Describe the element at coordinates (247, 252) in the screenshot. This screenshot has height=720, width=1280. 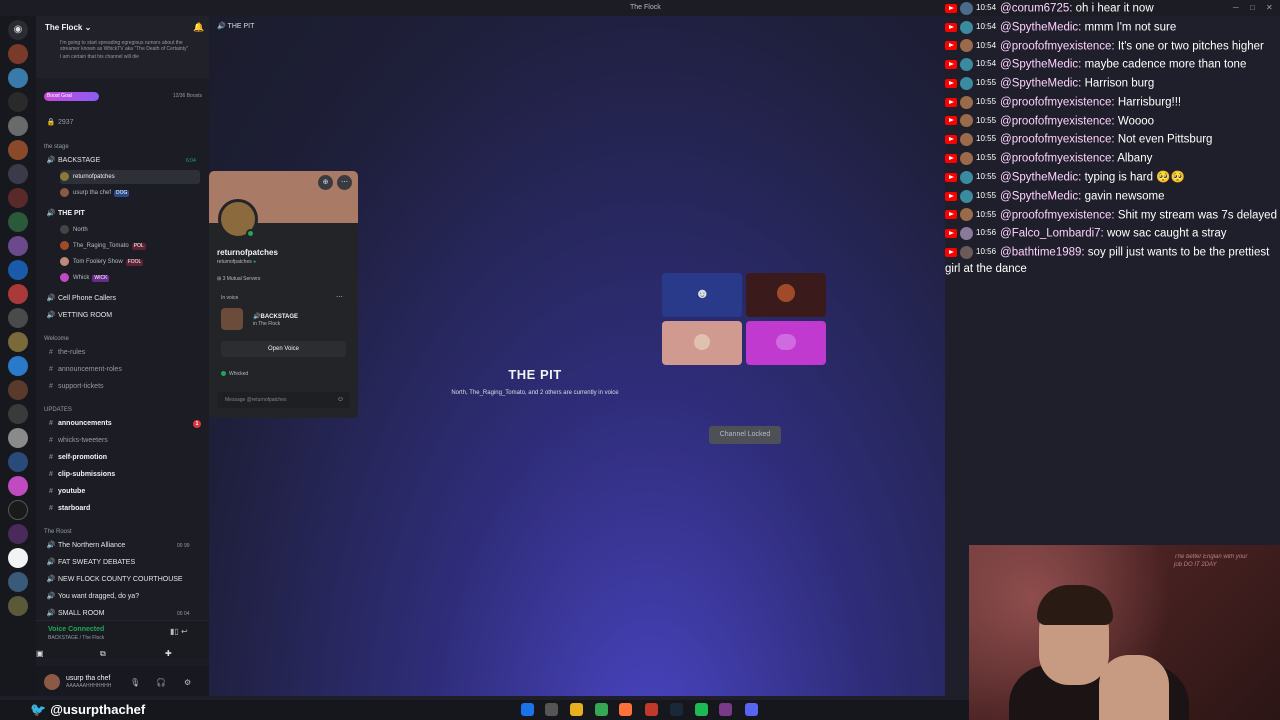
I see `profile-display-name: returnofpatches` at that location.